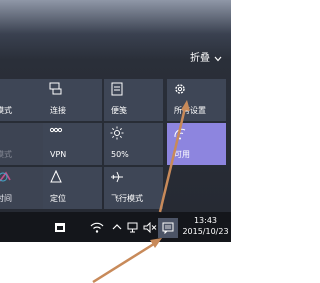  What do you see at coordinates (196, 144) in the screenshot?
I see `tile-wifi: 可用` at bounding box center [196, 144].